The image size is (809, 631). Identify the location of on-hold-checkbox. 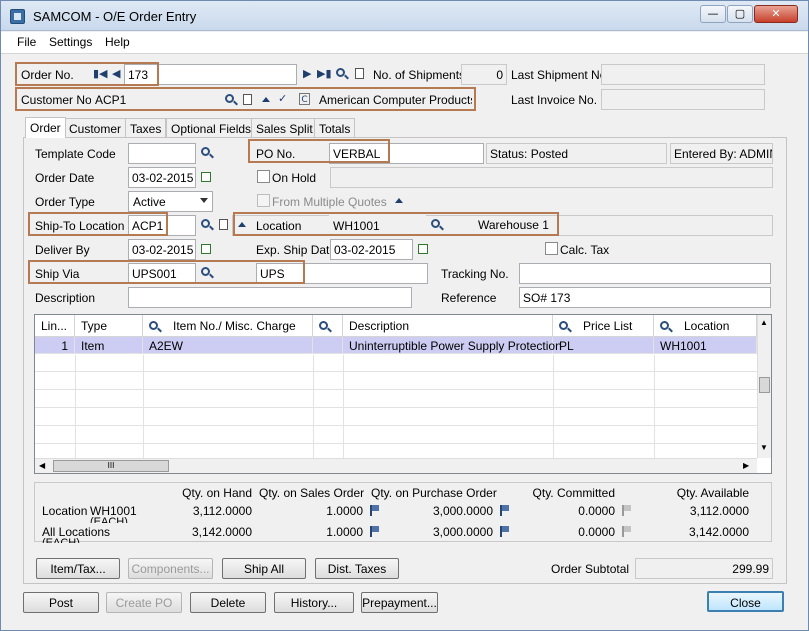
(263, 176).